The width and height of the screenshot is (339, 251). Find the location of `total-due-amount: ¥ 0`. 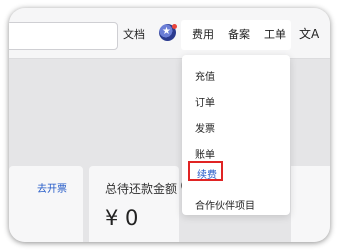

total-due-amount: ¥ 0 is located at coordinates (122, 218).